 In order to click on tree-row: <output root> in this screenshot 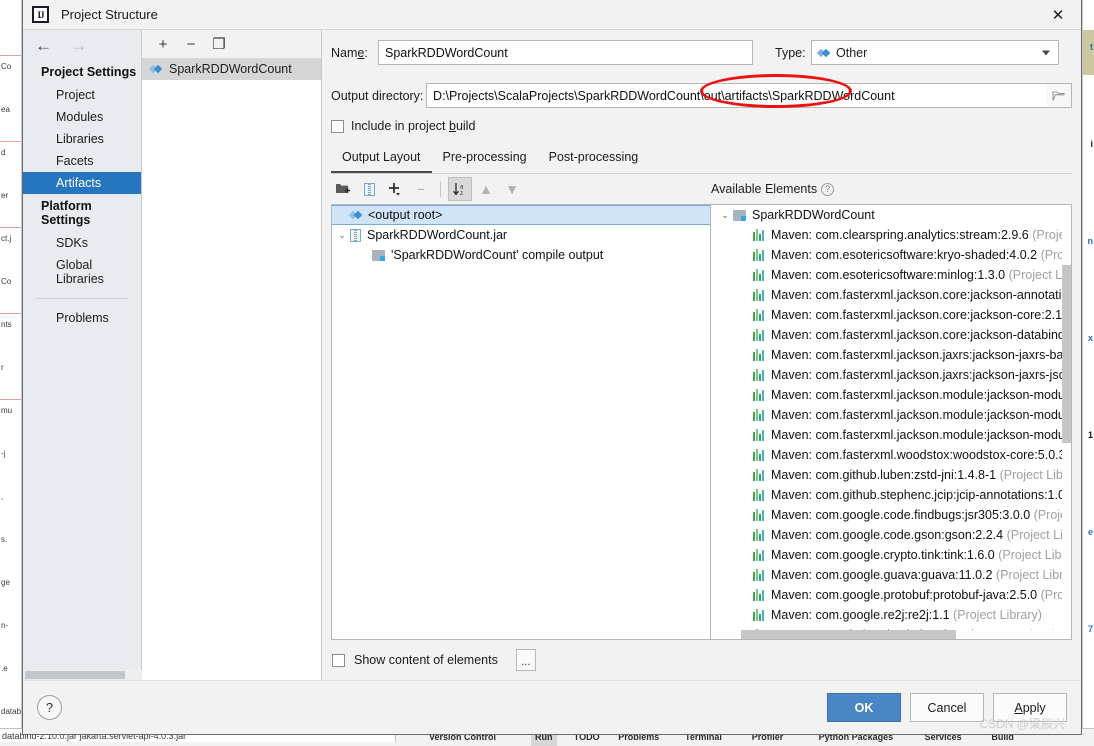, I will do `click(521, 215)`.